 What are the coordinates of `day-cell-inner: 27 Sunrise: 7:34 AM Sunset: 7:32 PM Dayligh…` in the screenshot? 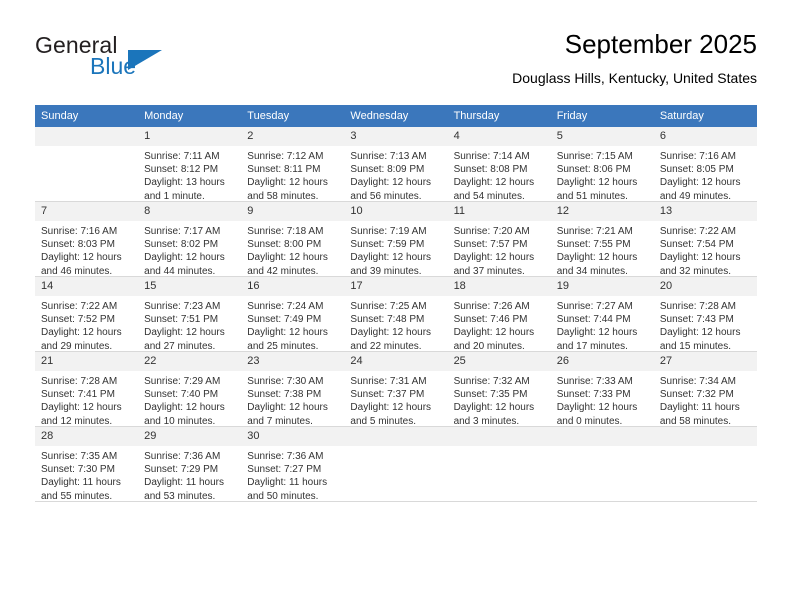 It's located at (705, 390).